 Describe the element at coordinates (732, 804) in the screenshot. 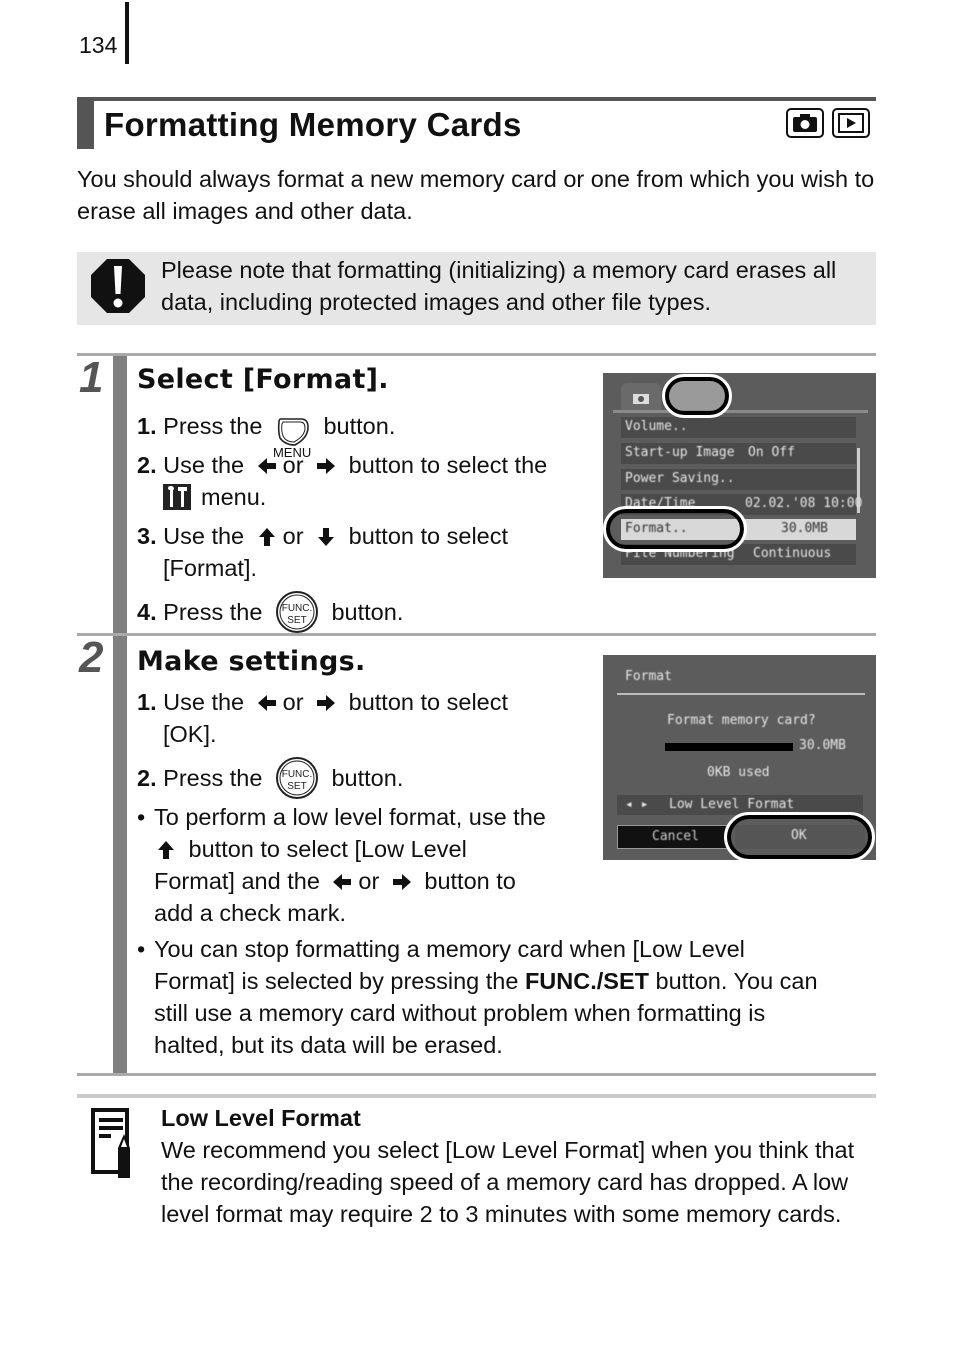

I see `lcd-option: Low Level Format` at that location.